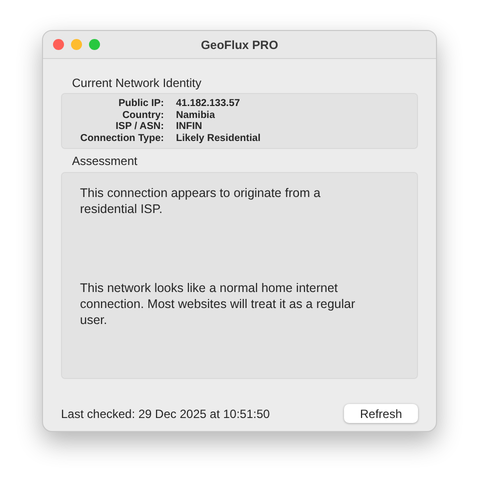 The image size is (480, 480). What do you see at coordinates (94, 44) in the screenshot?
I see `zoom-button` at bounding box center [94, 44].